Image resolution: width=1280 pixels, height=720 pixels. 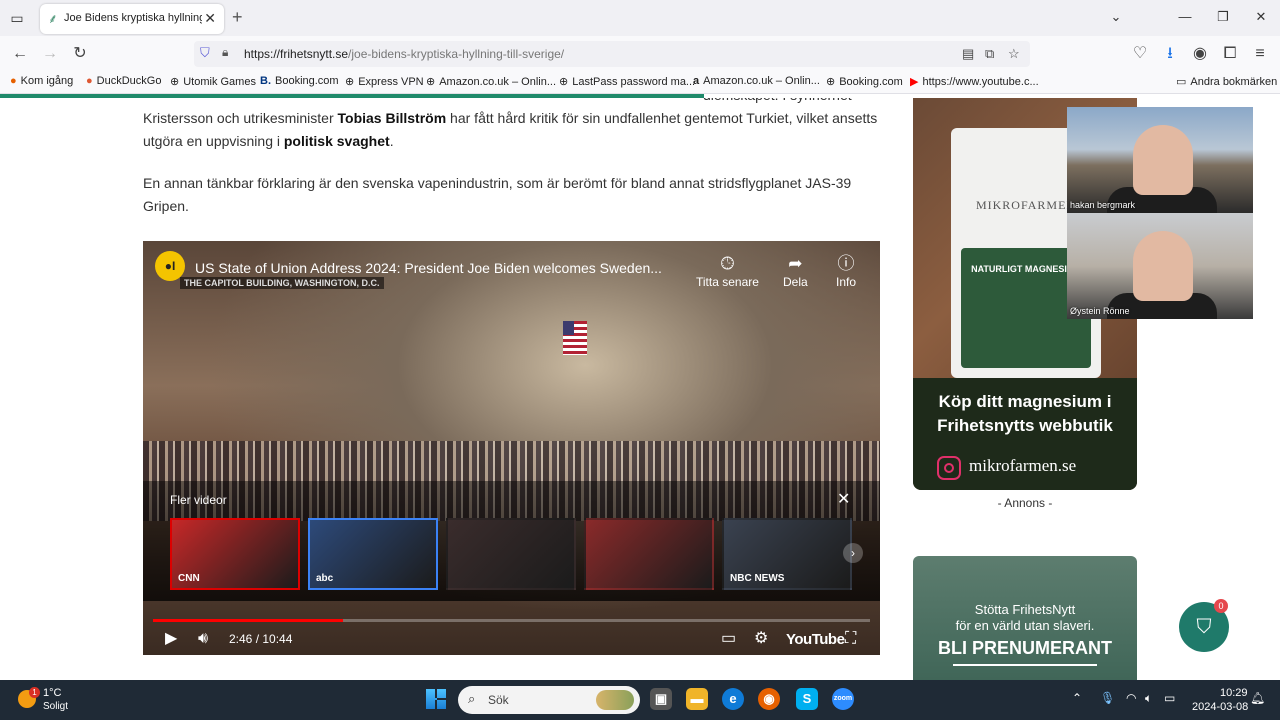 I want to click on battery-icon: ▭, so click(x=1169, y=698).